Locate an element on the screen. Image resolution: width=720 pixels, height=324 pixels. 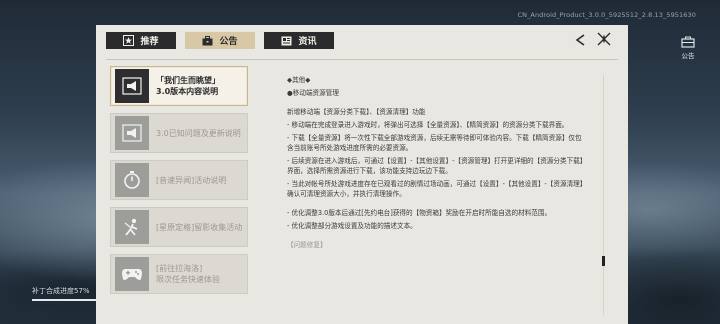
panel-controls is located at coordinates (593, 41).